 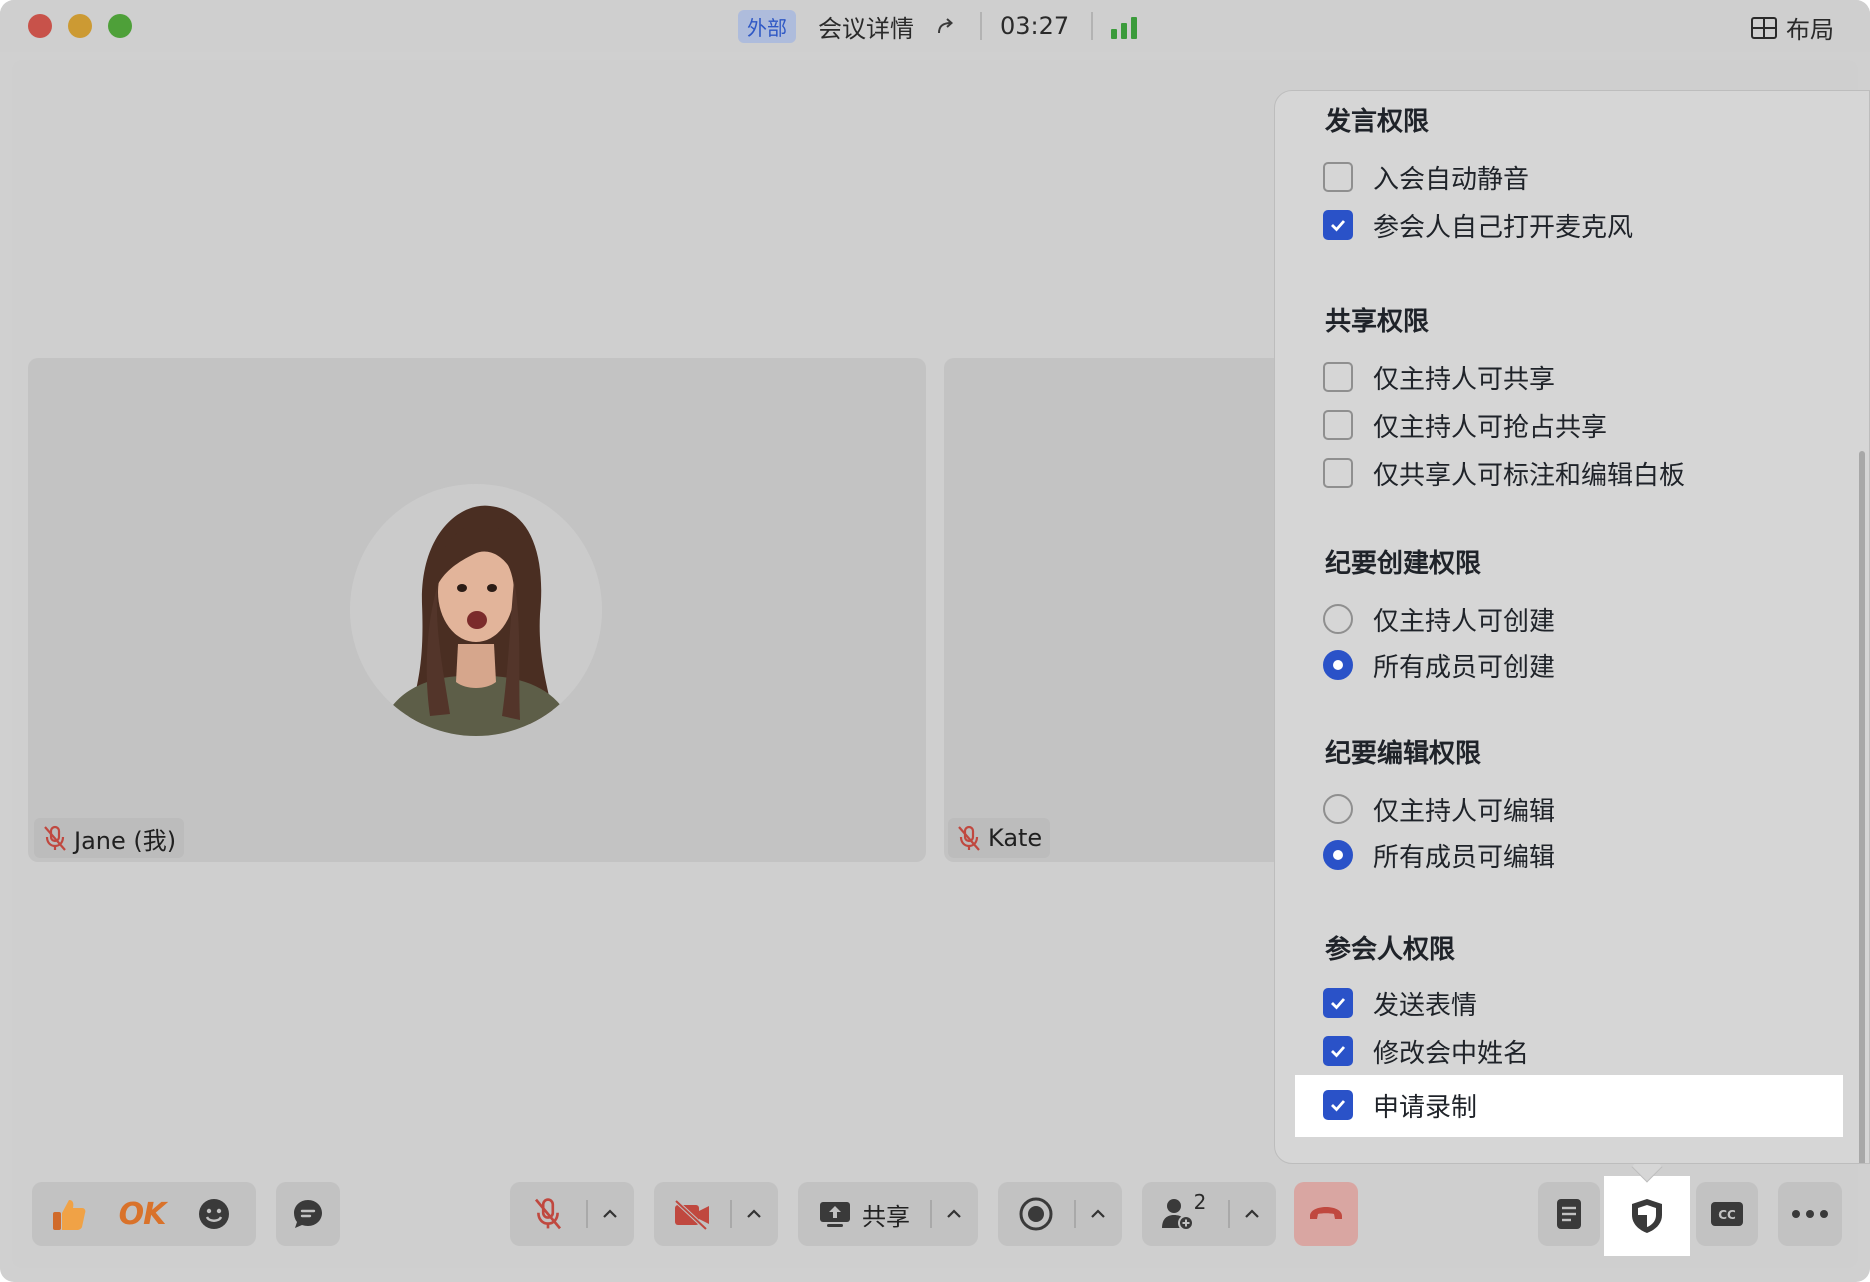 What do you see at coordinates (1490, 427) in the screenshot?
I see `option-label: 仅主持人可抢占共享` at bounding box center [1490, 427].